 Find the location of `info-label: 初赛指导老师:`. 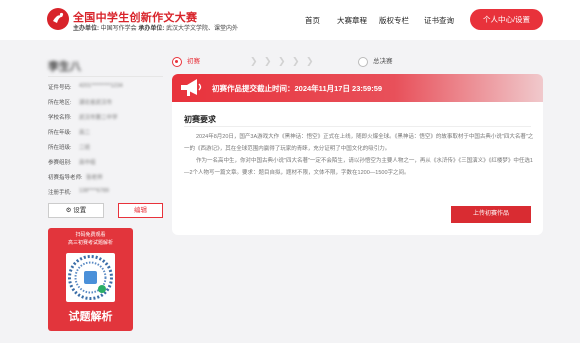

info-label: 初赛指导老师: is located at coordinates (65, 178).